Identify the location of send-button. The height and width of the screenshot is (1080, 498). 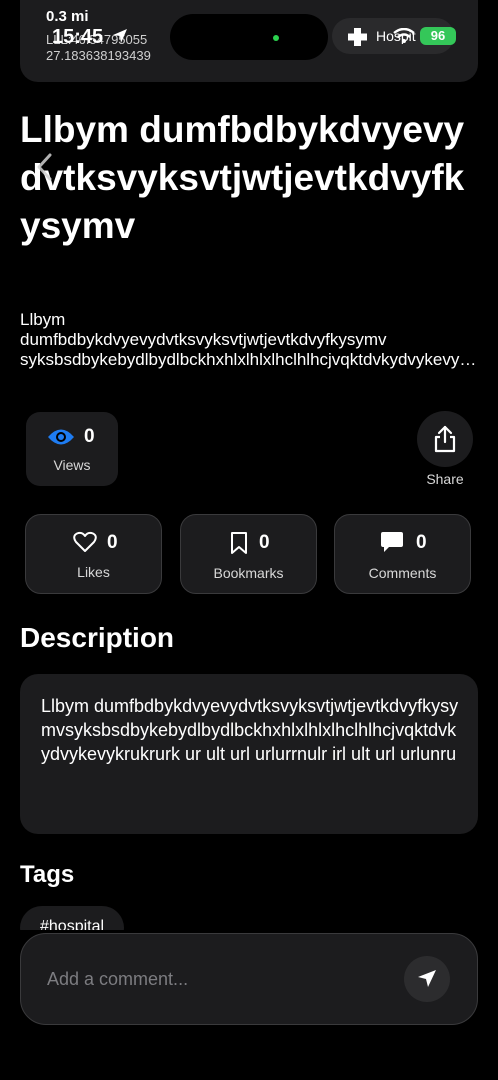
(427, 979).